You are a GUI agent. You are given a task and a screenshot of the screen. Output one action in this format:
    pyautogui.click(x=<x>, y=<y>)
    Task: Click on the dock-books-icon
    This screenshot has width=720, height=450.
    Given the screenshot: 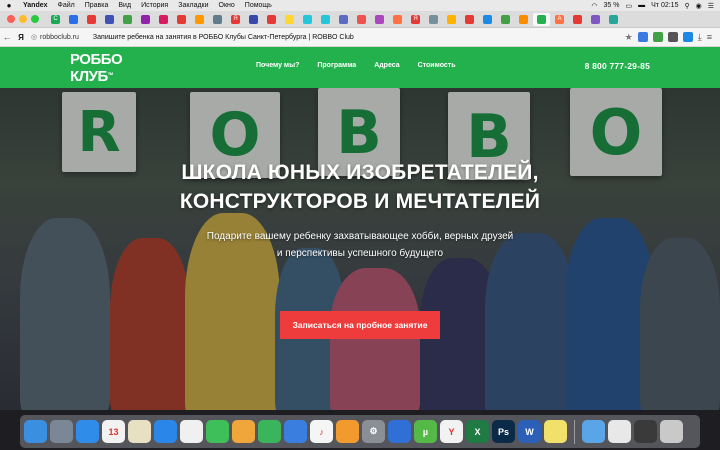 What is the action you would take?
    pyautogui.click(x=347, y=431)
    